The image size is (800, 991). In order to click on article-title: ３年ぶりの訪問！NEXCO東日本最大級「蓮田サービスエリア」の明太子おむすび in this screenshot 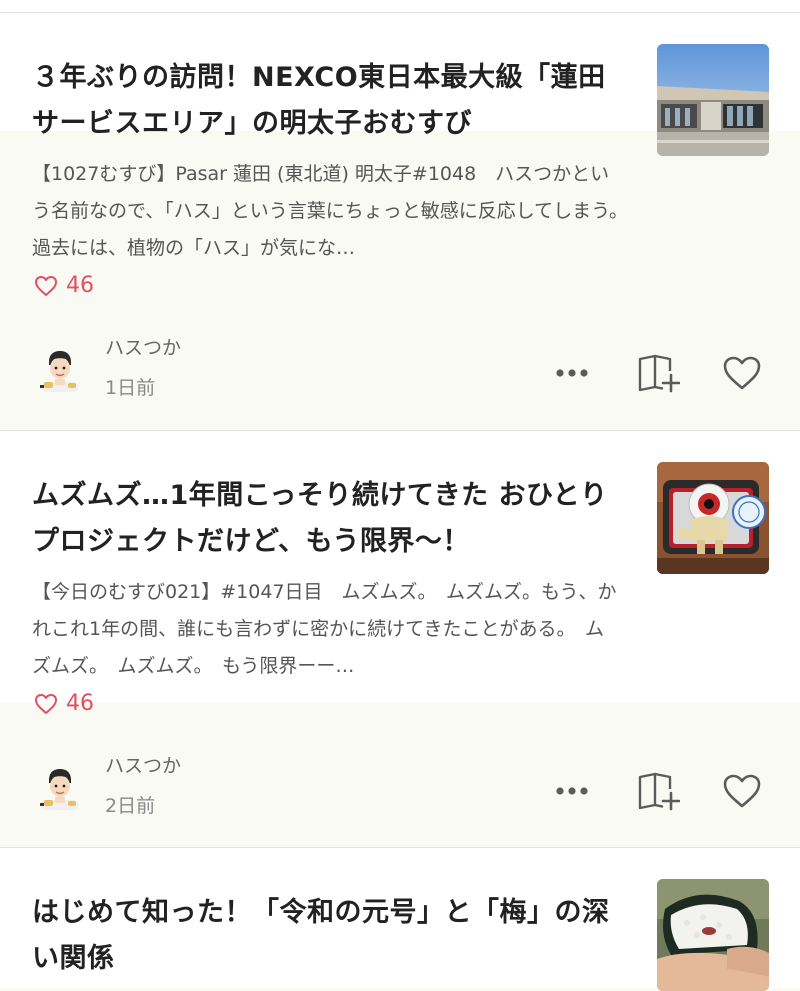, I will do `click(327, 101)`.